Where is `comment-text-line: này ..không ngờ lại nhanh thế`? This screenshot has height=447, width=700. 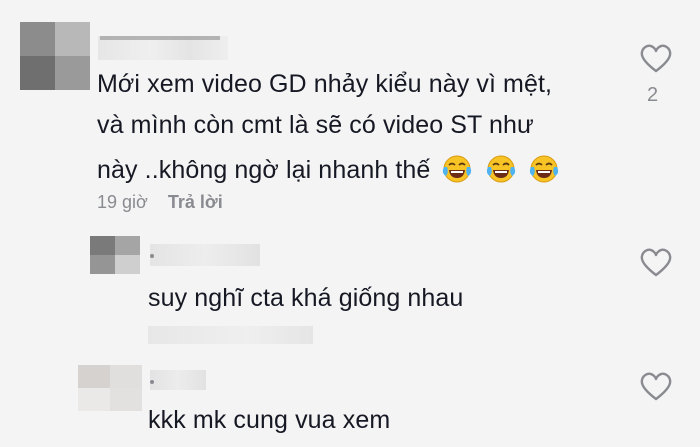
comment-text-line: này ..không ngờ lại nhanh thế is located at coordinates (328, 171).